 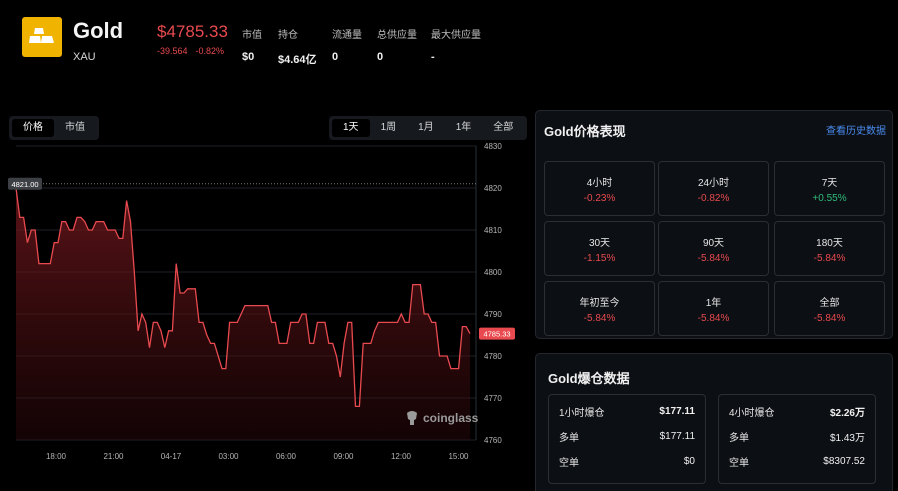 What do you see at coordinates (451, 418) in the screenshot?
I see `watermark-text: coinglass` at bounding box center [451, 418].